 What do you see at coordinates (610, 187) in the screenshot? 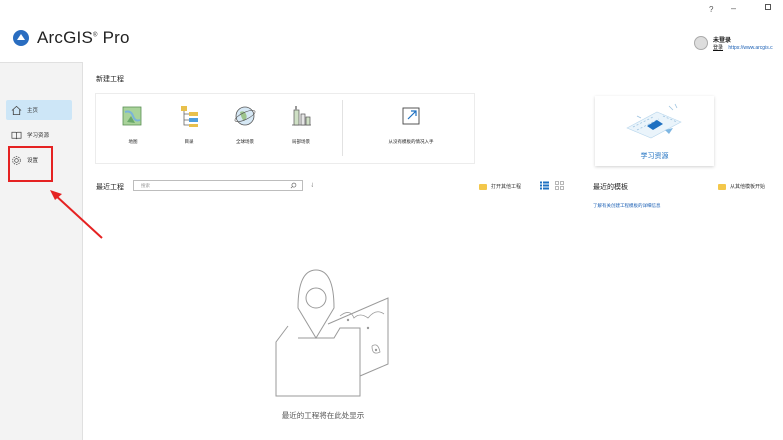
I see `recent-templates-title: 最近的模板` at bounding box center [610, 187].